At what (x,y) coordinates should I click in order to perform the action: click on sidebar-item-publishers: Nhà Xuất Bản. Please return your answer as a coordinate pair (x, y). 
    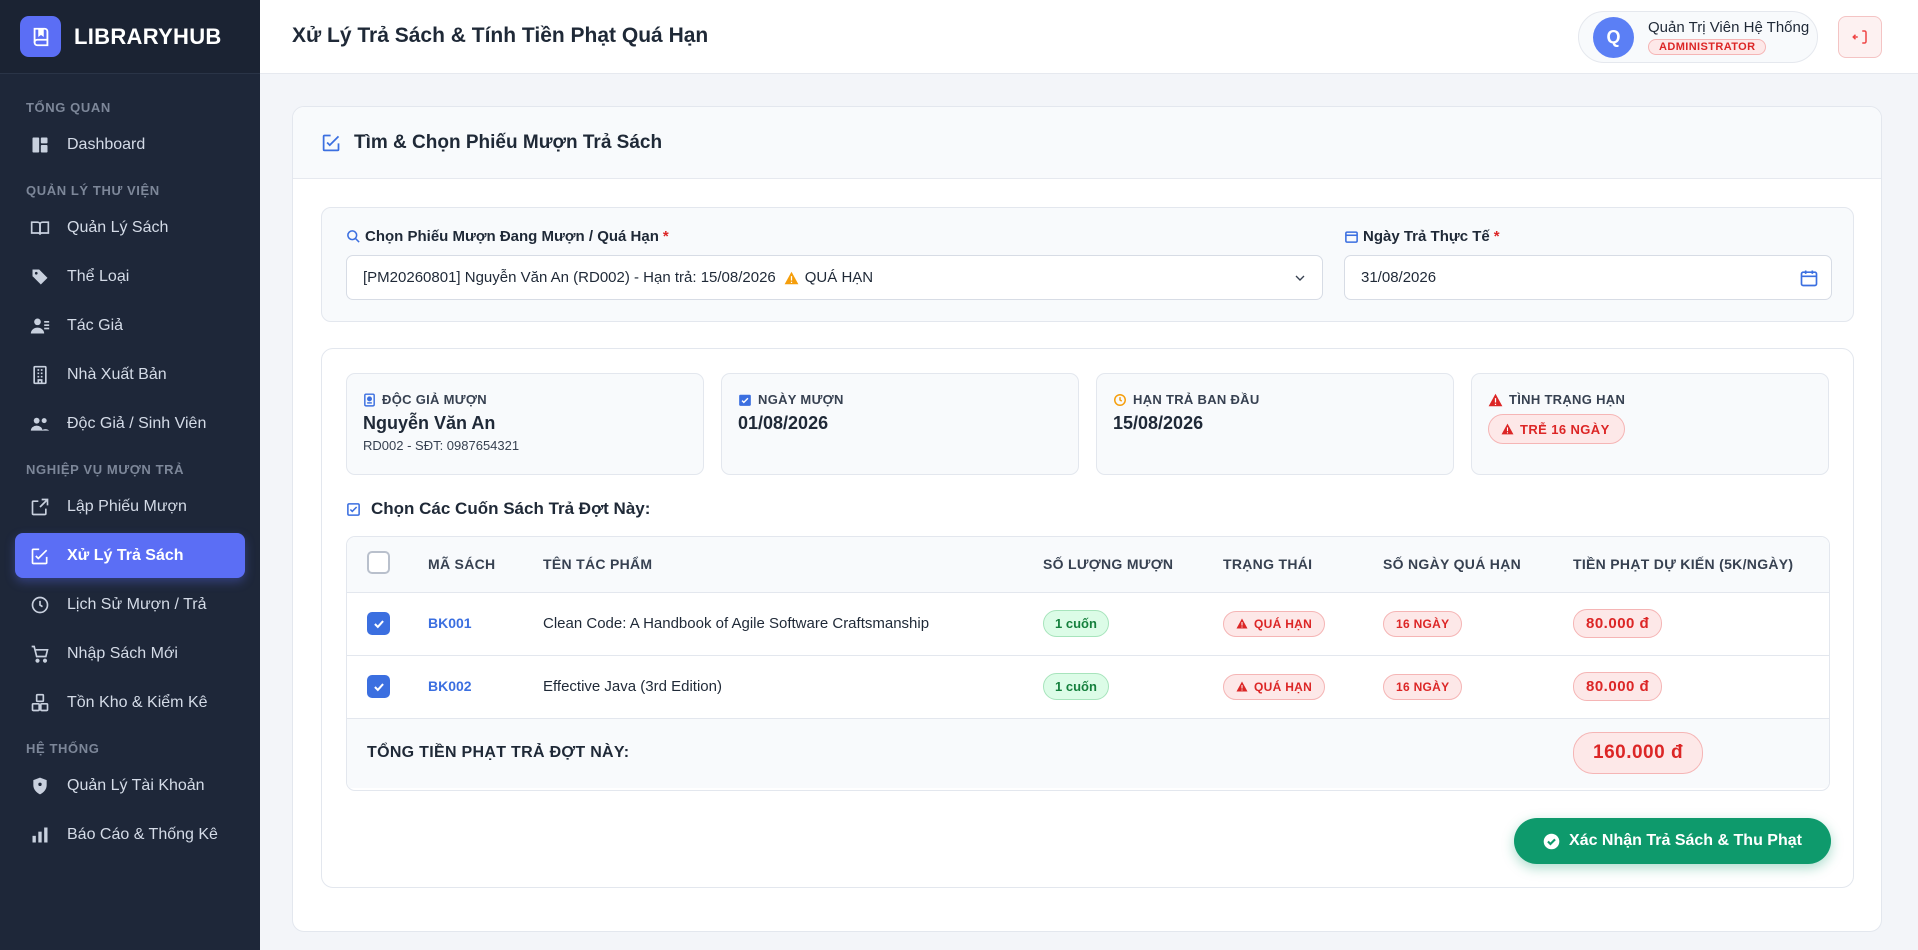
    Looking at the image, I should click on (130, 374).